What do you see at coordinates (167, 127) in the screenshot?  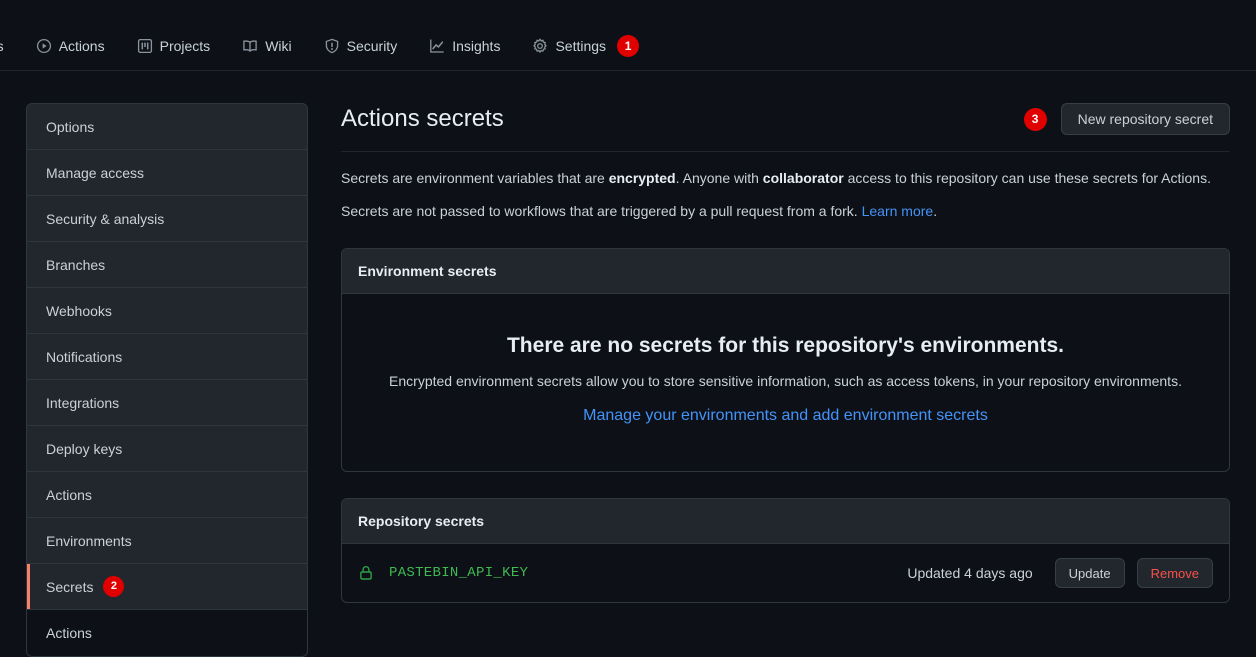 I see `sidebar-item-options: Options` at bounding box center [167, 127].